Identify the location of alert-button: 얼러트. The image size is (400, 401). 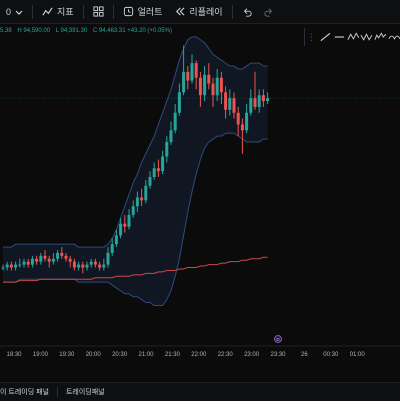
(143, 11).